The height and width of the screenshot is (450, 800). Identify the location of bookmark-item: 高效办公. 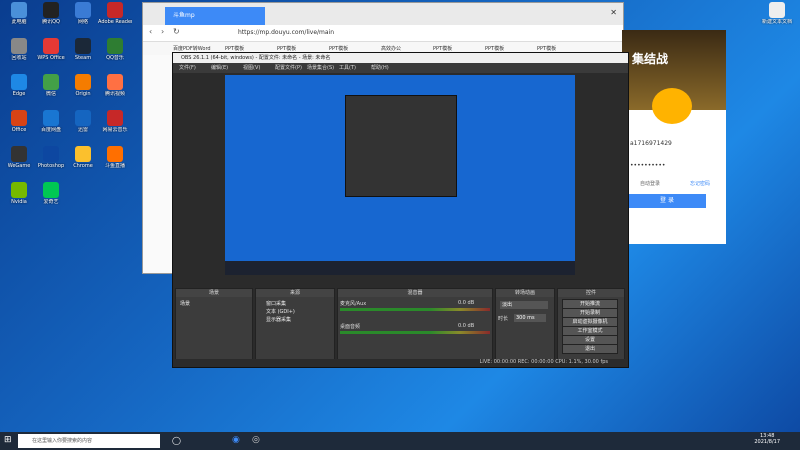
(391, 48).